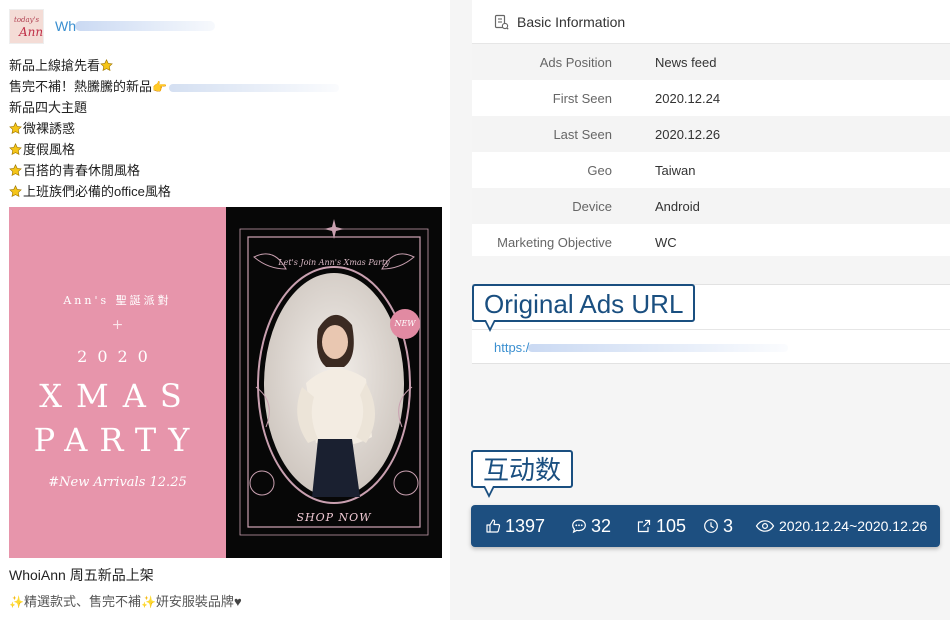 The height and width of the screenshot is (620, 950). What do you see at coordinates (666, 242) in the screenshot?
I see `info-value: WC` at bounding box center [666, 242].